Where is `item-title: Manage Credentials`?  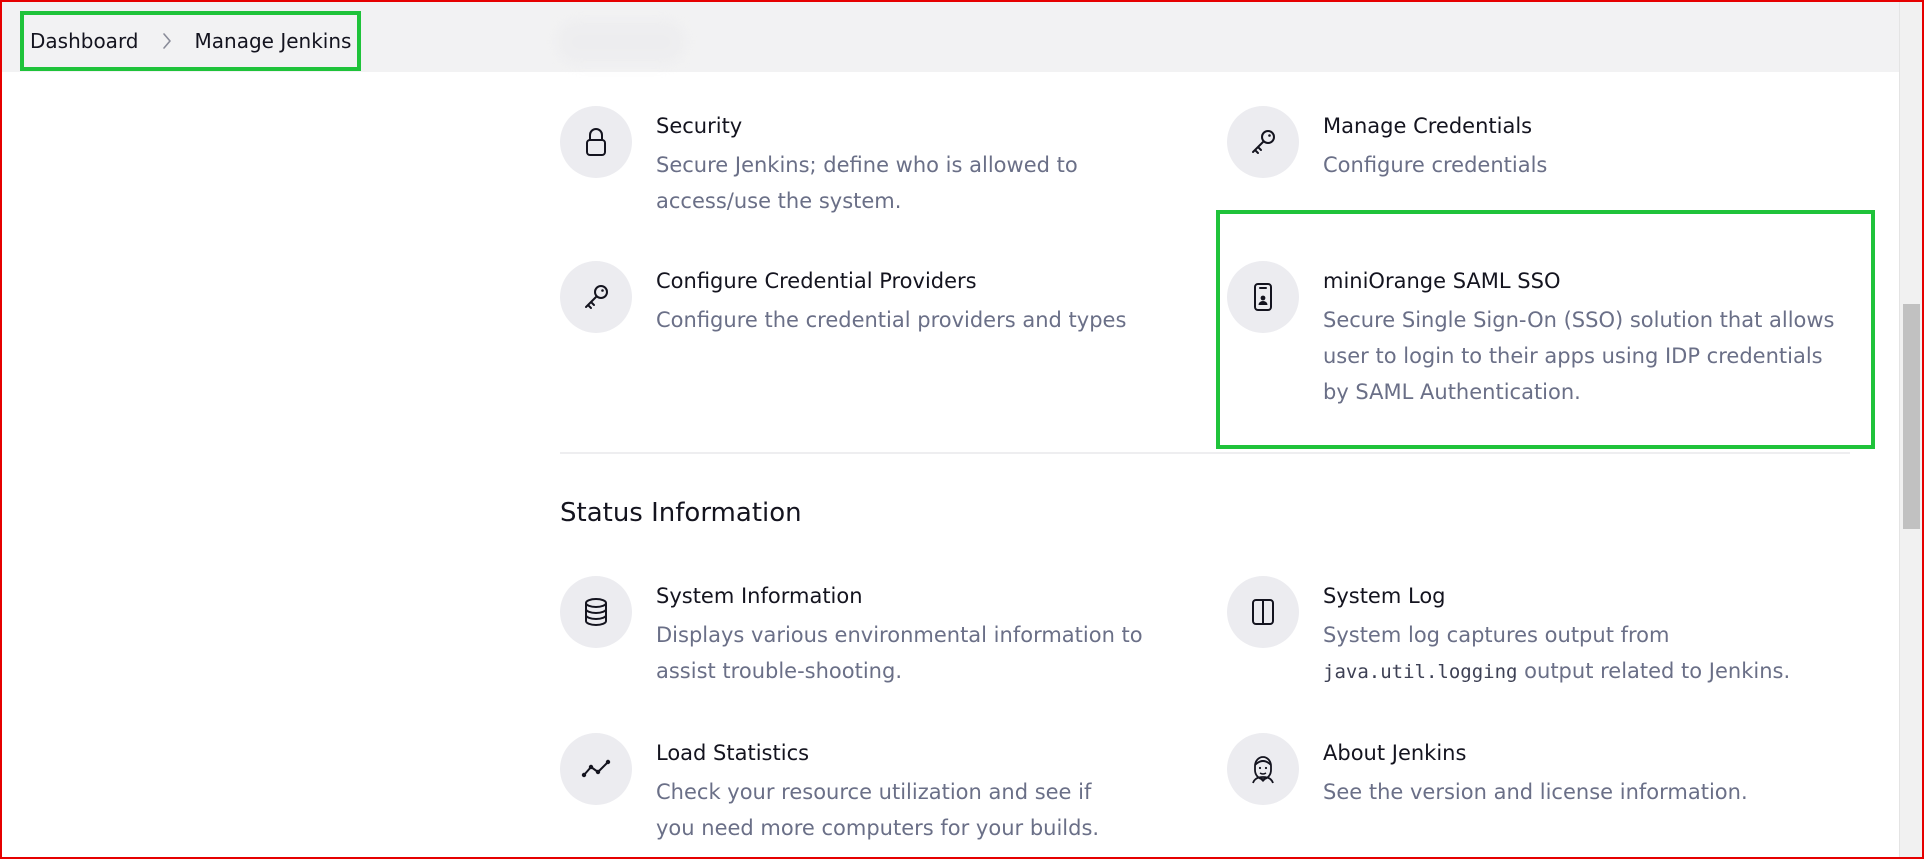 item-title: Manage Credentials is located at coordinates (1428, 126).